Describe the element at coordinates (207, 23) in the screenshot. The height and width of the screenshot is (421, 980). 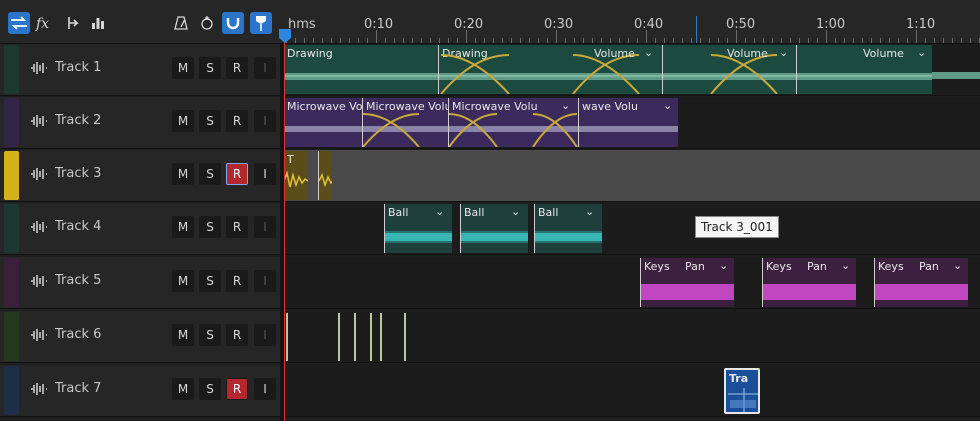
I see `loop-icon` at that location.